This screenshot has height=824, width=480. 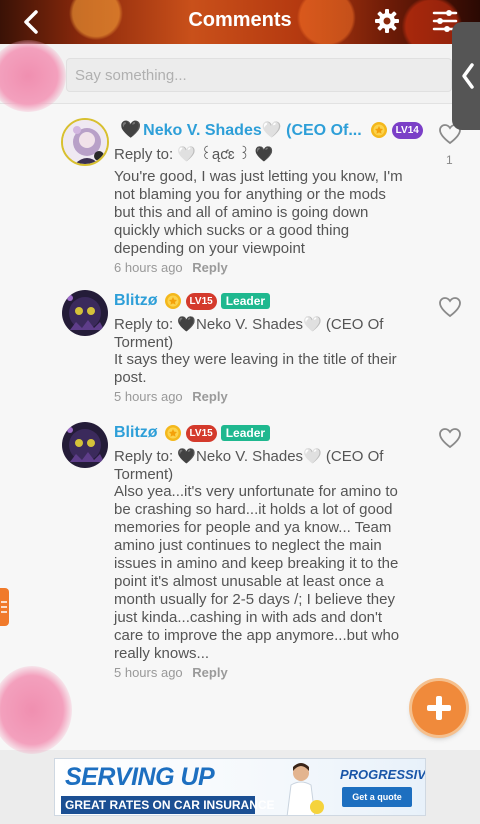 I want to click on gear-icon, so click(x=387, y=21).